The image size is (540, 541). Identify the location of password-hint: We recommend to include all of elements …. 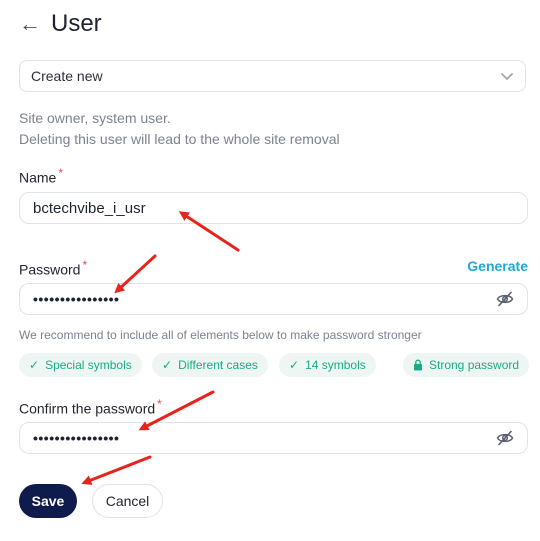
(220, 335).